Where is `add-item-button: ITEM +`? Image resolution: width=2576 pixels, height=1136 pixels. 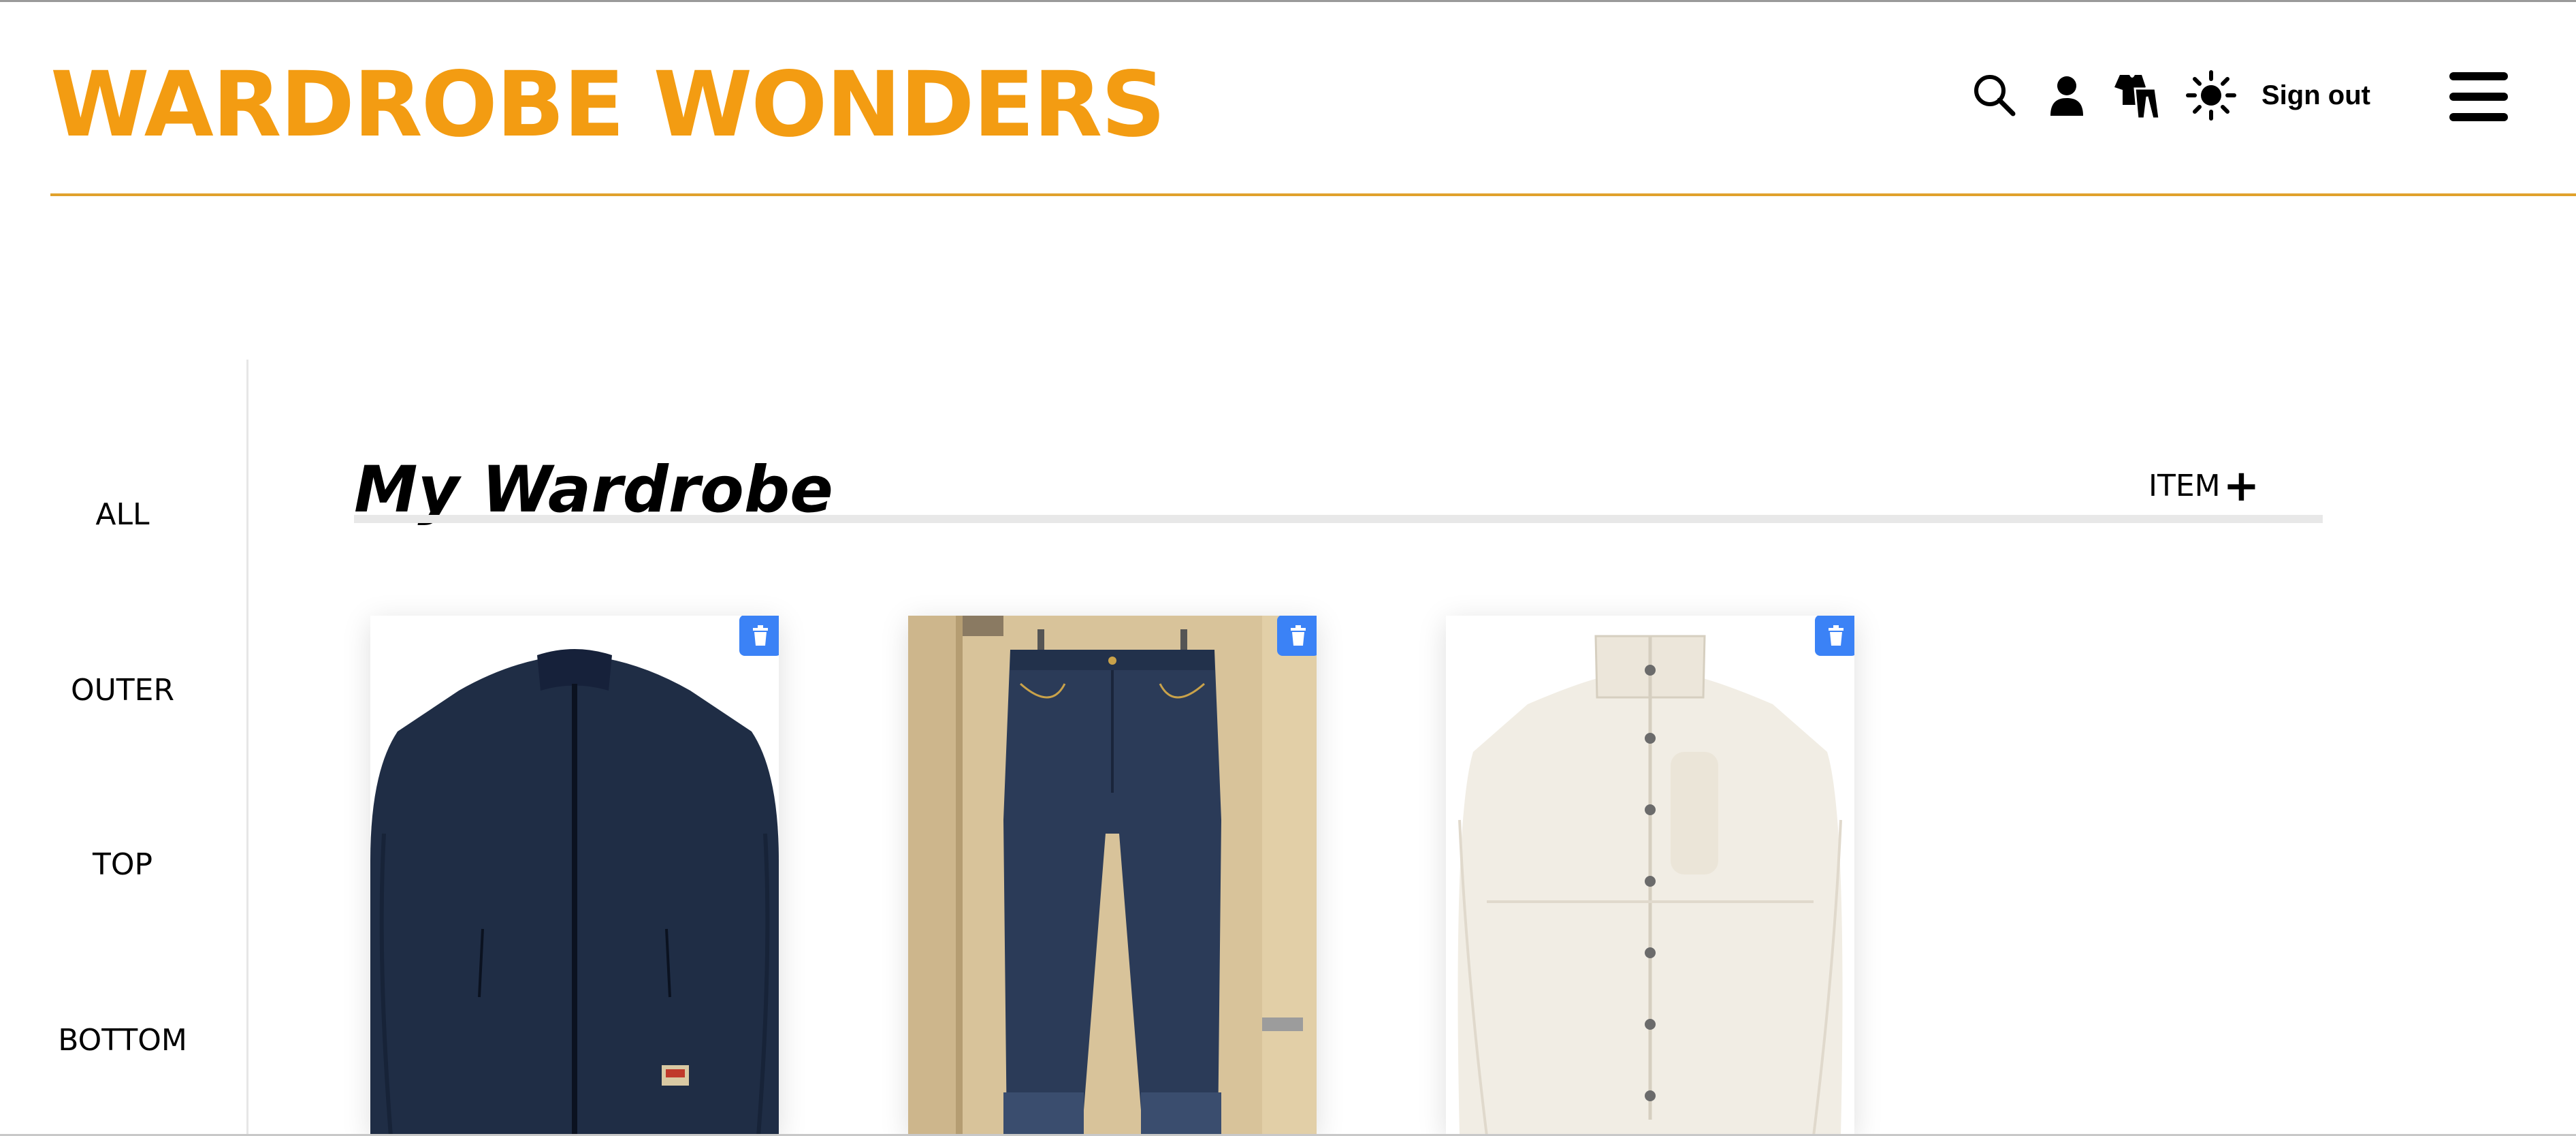 add-item-button: ITEM + is located at coordinates (2204, 486).